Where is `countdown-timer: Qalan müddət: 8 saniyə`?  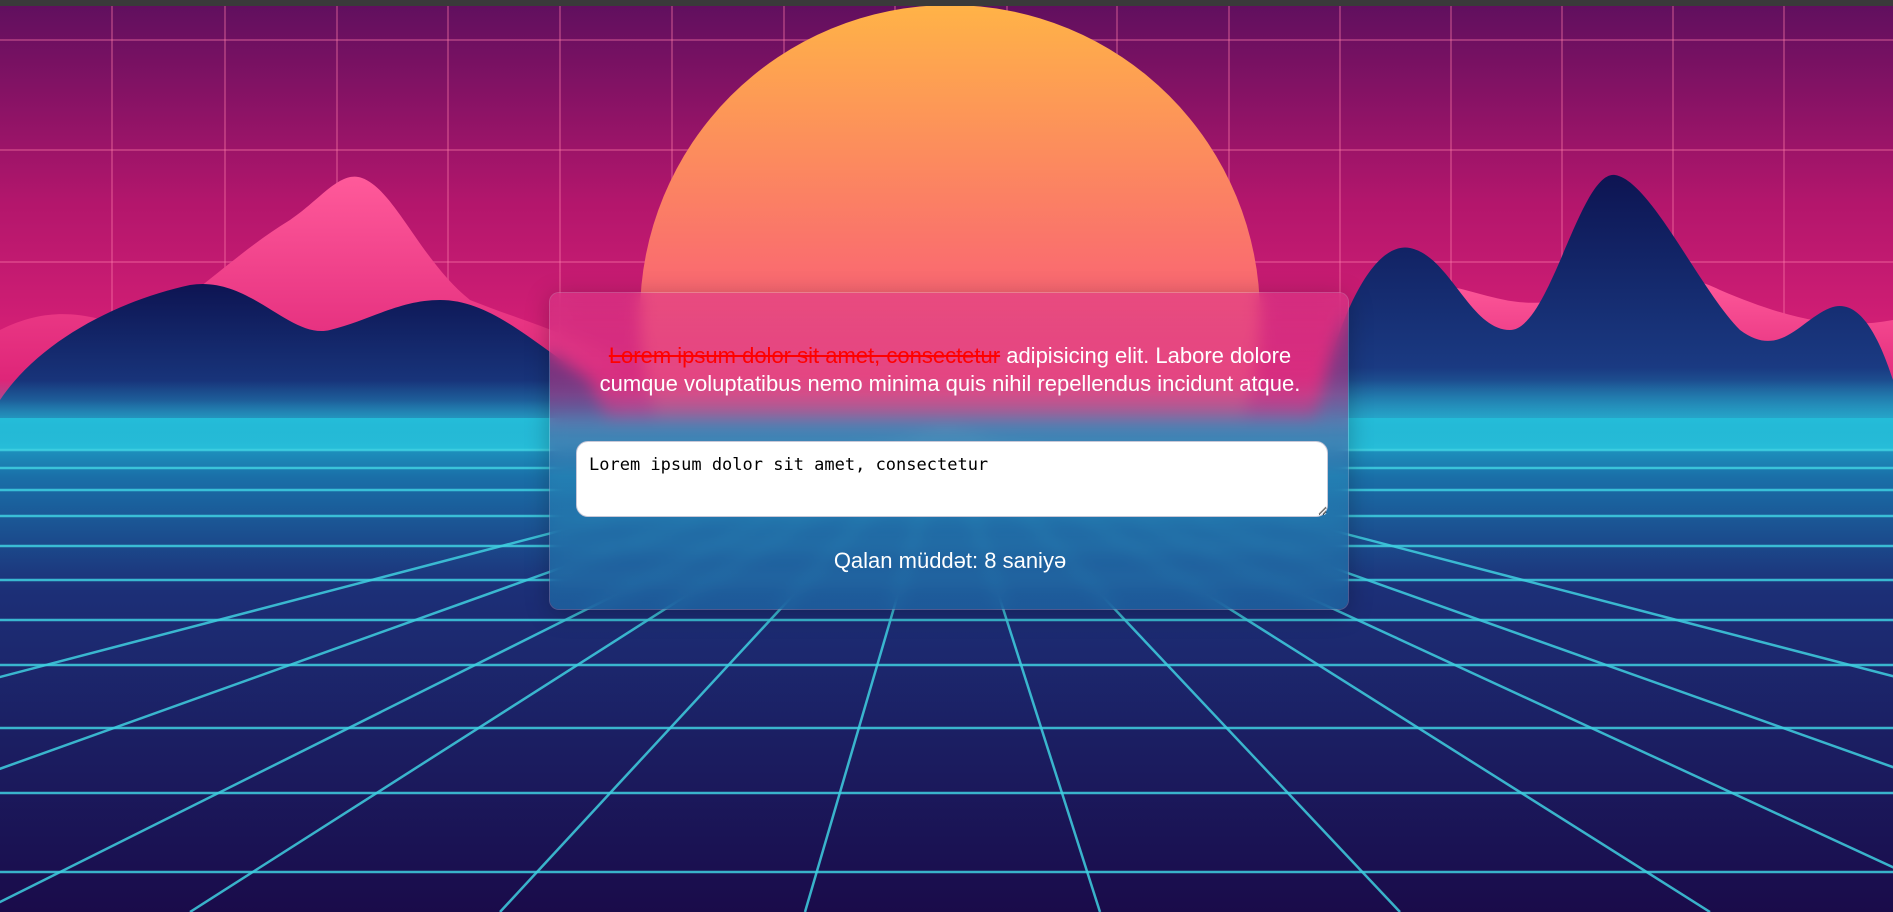 countdown-timer: Qalan müddət: 8 saniyə is located at coordinates (950, 560).